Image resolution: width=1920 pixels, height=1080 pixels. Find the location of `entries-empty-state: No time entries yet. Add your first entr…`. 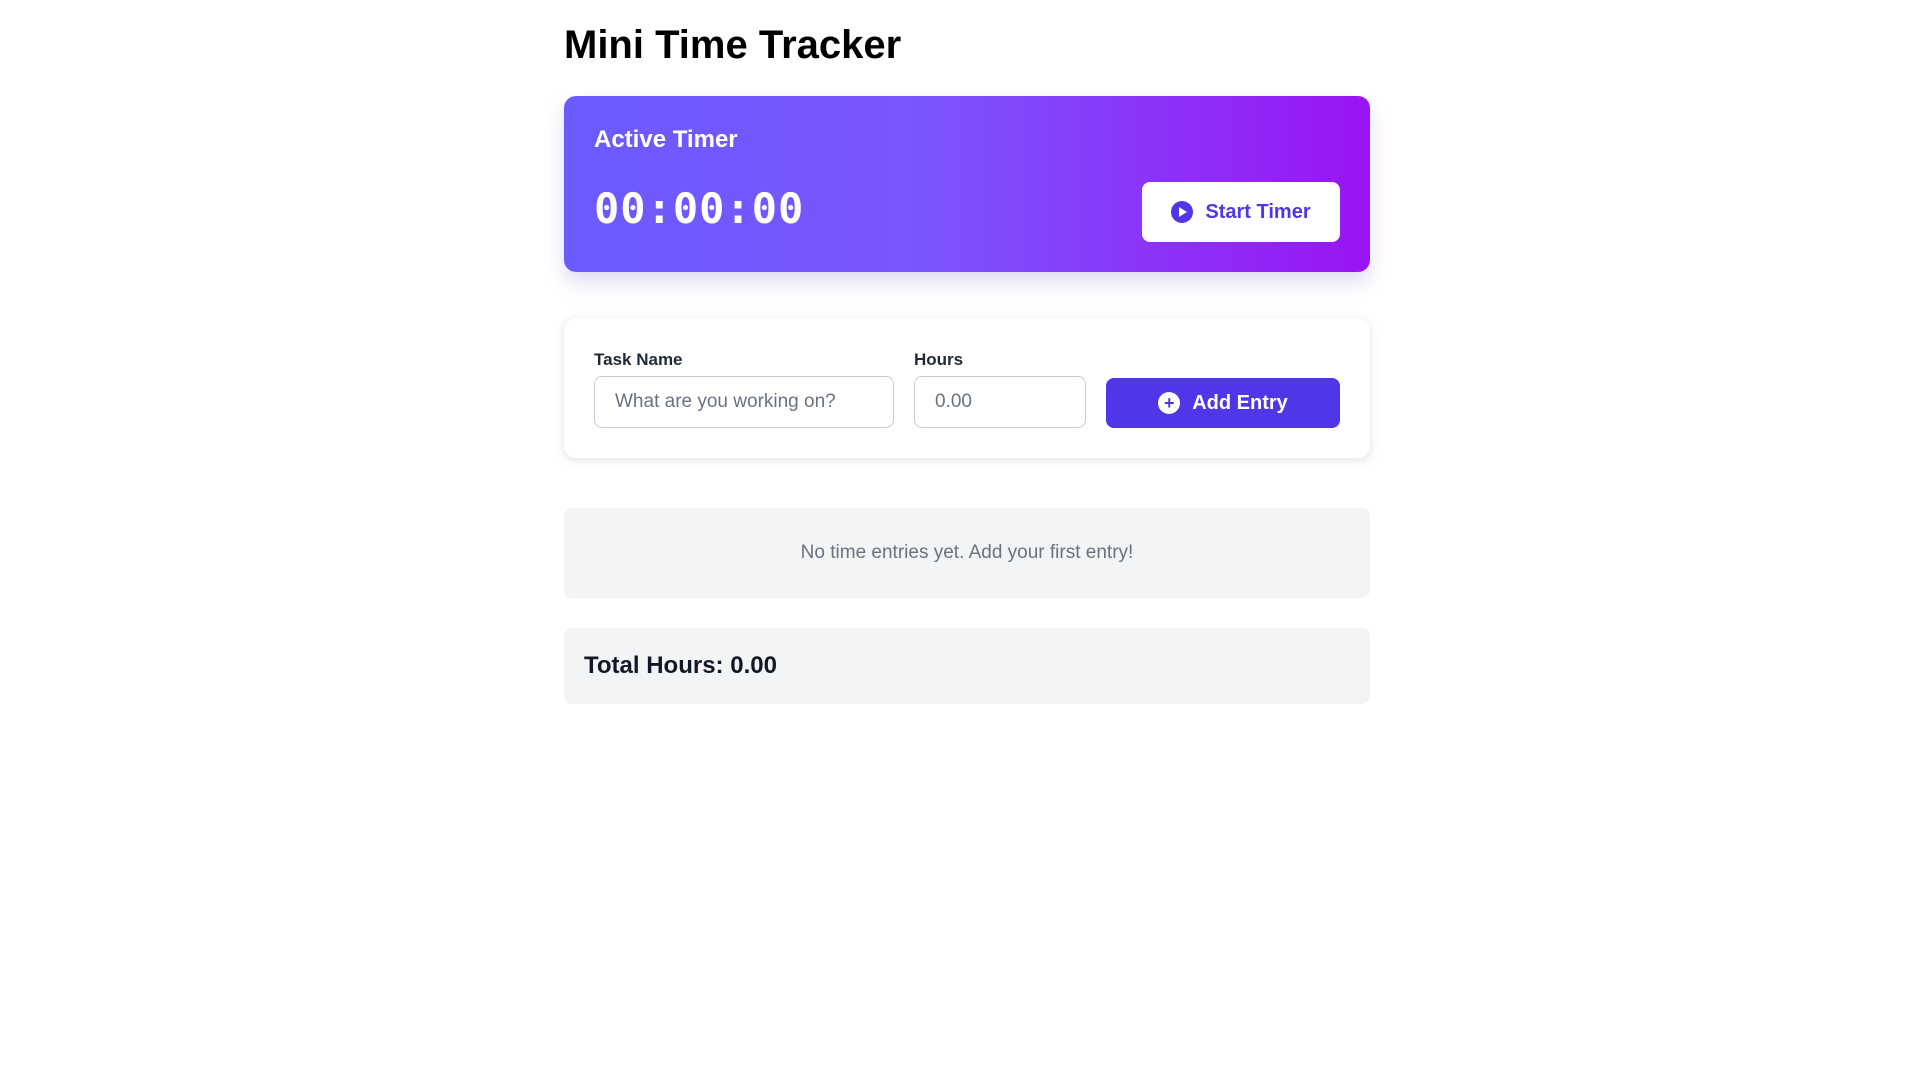

entries-empty-state: No time entries yet. Add your first entr… is located at coordinates (967, 553).